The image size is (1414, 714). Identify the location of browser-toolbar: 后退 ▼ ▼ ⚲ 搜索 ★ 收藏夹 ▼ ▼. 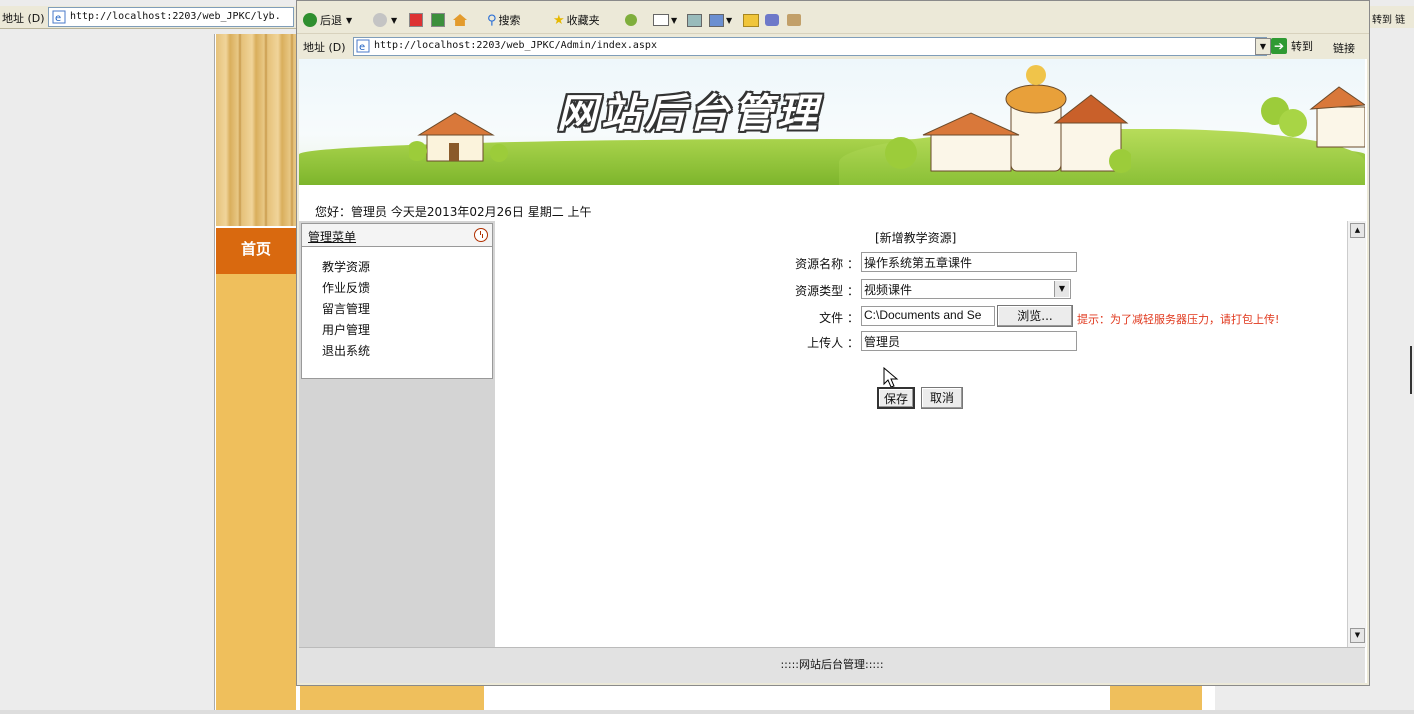
(833, 20).